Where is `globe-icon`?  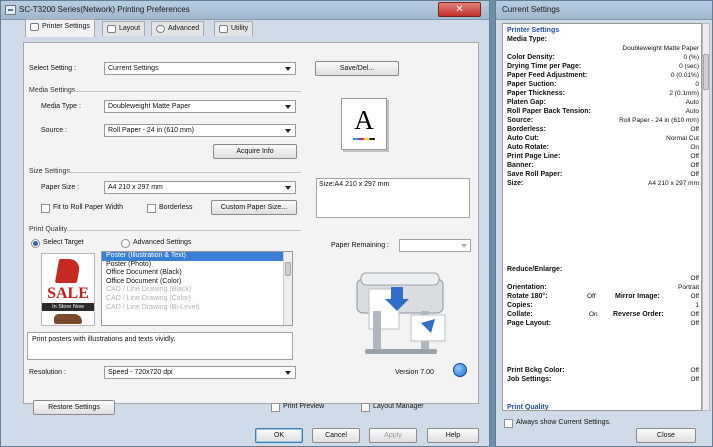 globe-icon is located at coordinates (460, 370).